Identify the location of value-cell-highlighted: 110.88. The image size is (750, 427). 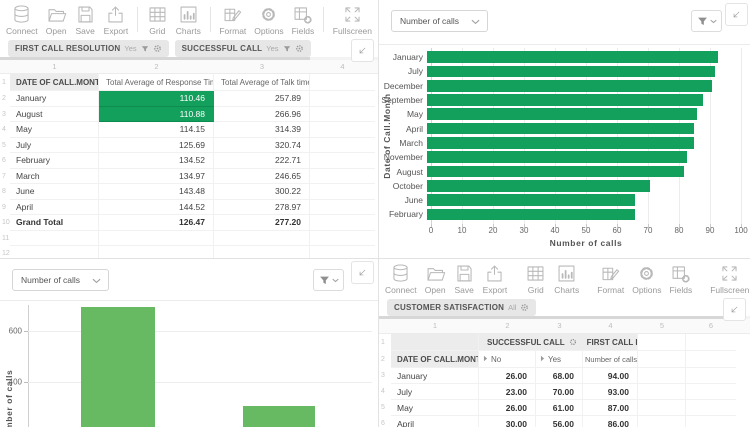
(156, 114).